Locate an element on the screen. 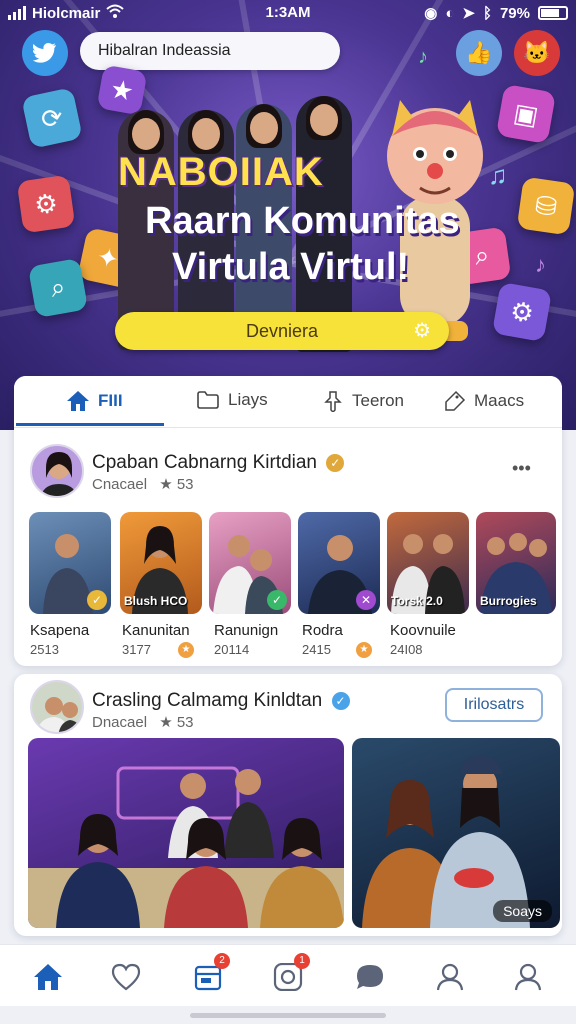  music-note-icon: ♫ is located at coordinates (498, 175).